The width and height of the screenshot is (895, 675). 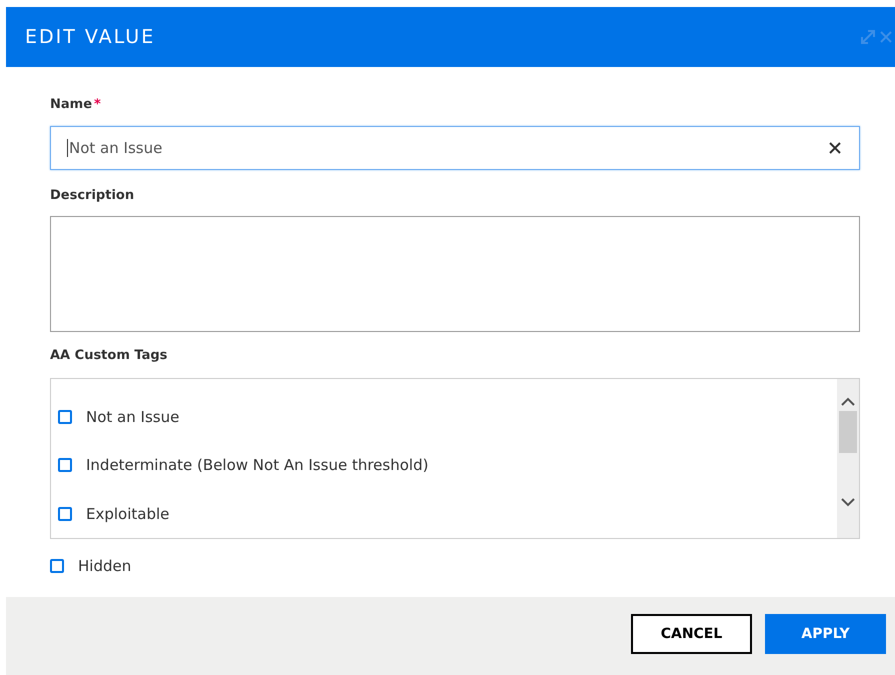 I want to click on chevron-down-icon, so click(x=848, y=502).